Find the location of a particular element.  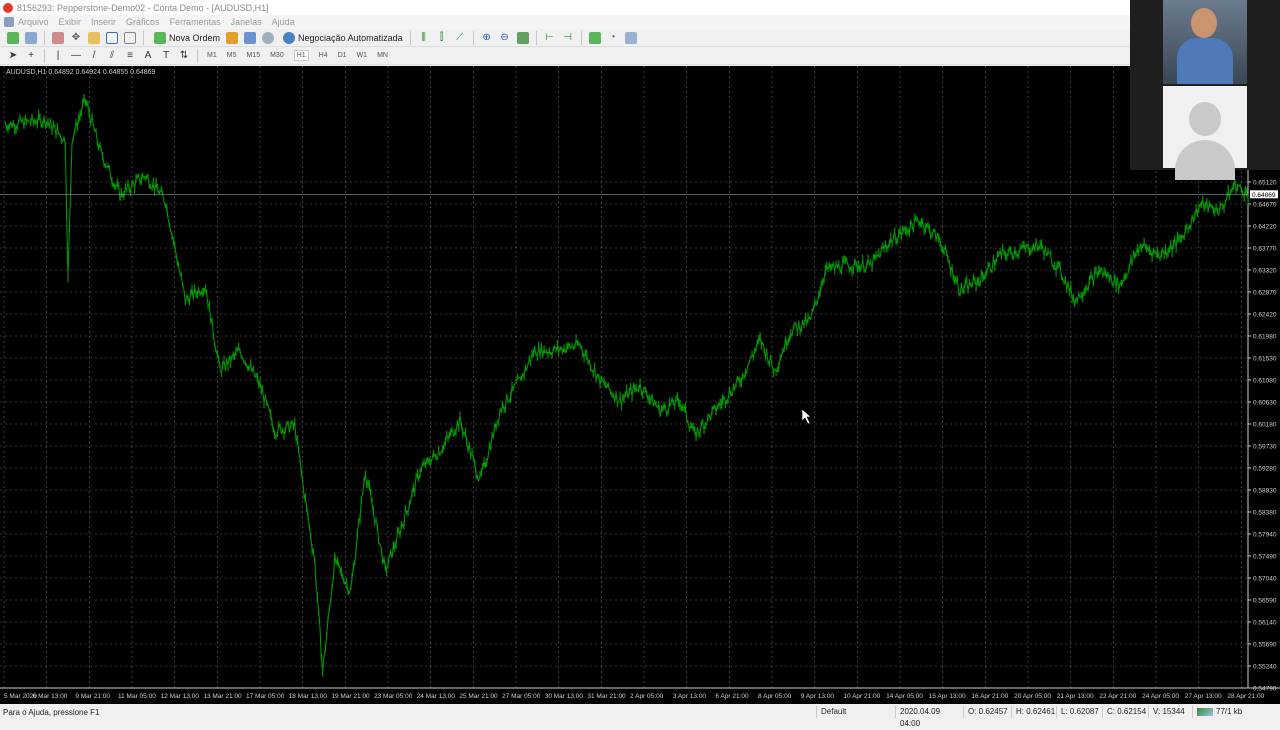

navigator-icon is located at coordinates (94, 38).